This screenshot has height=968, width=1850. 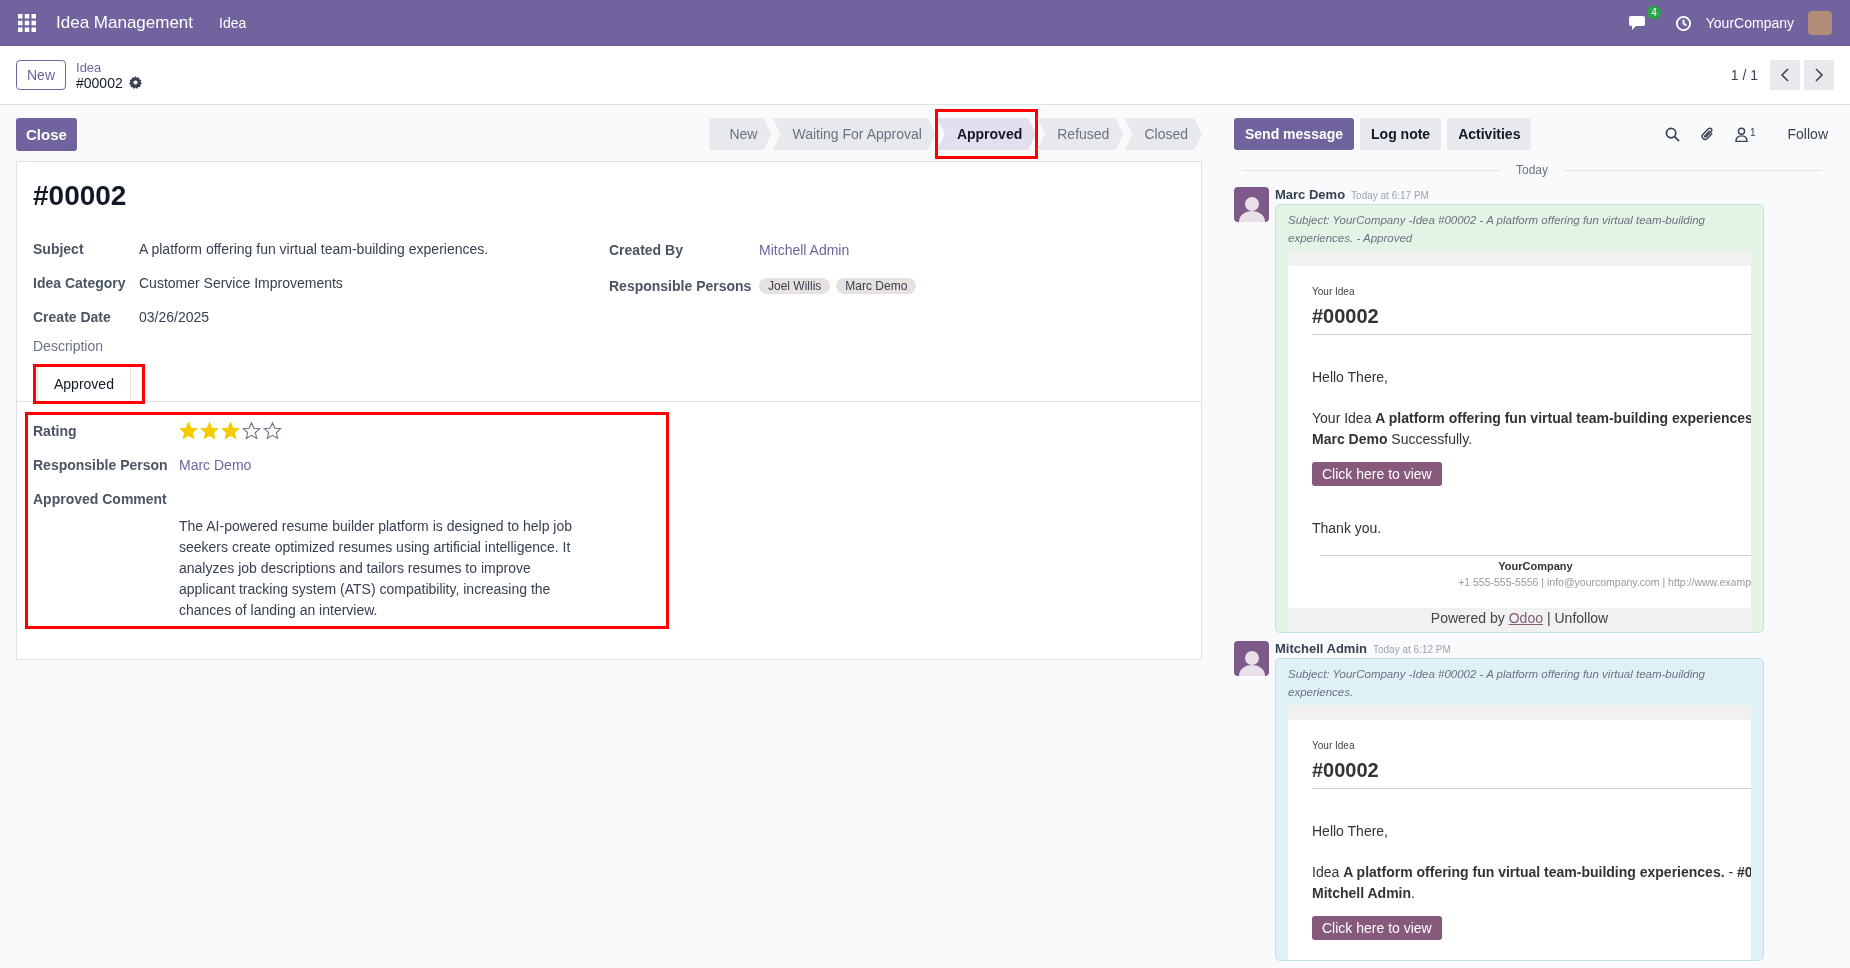 What do you see at coordinates (1525, 618) in the screenshot?
I see `odoo-link: Odoo` at bounding box center [1525, 618].